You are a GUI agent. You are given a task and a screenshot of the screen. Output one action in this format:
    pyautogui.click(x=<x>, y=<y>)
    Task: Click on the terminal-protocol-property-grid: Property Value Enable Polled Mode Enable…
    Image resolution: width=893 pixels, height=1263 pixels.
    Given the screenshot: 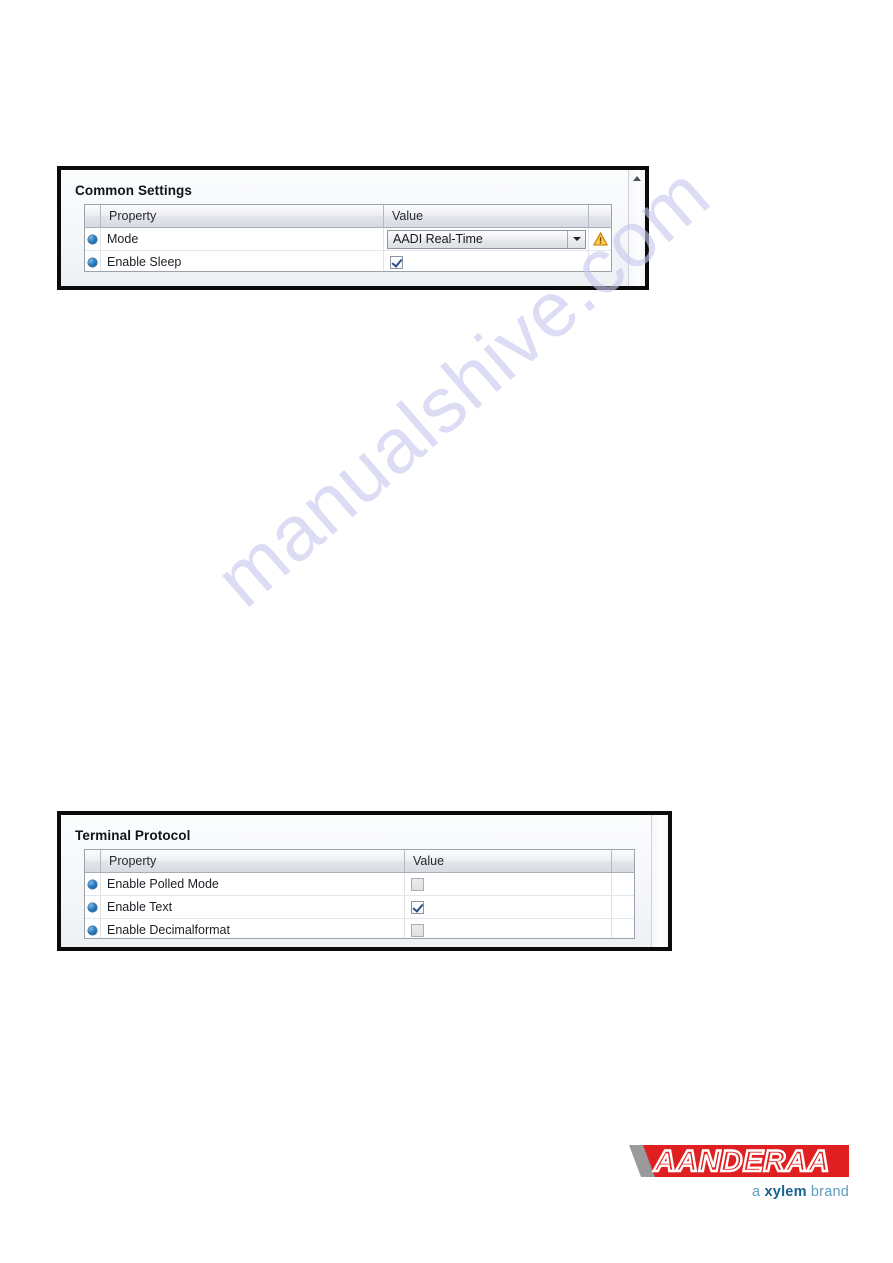 What is the action you would take?
    pyautogui.click(x=359, y=894)
    